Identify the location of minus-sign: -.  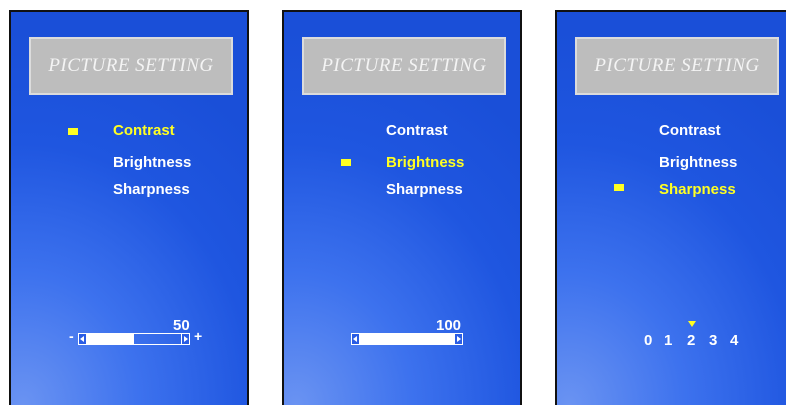
(71, 336).